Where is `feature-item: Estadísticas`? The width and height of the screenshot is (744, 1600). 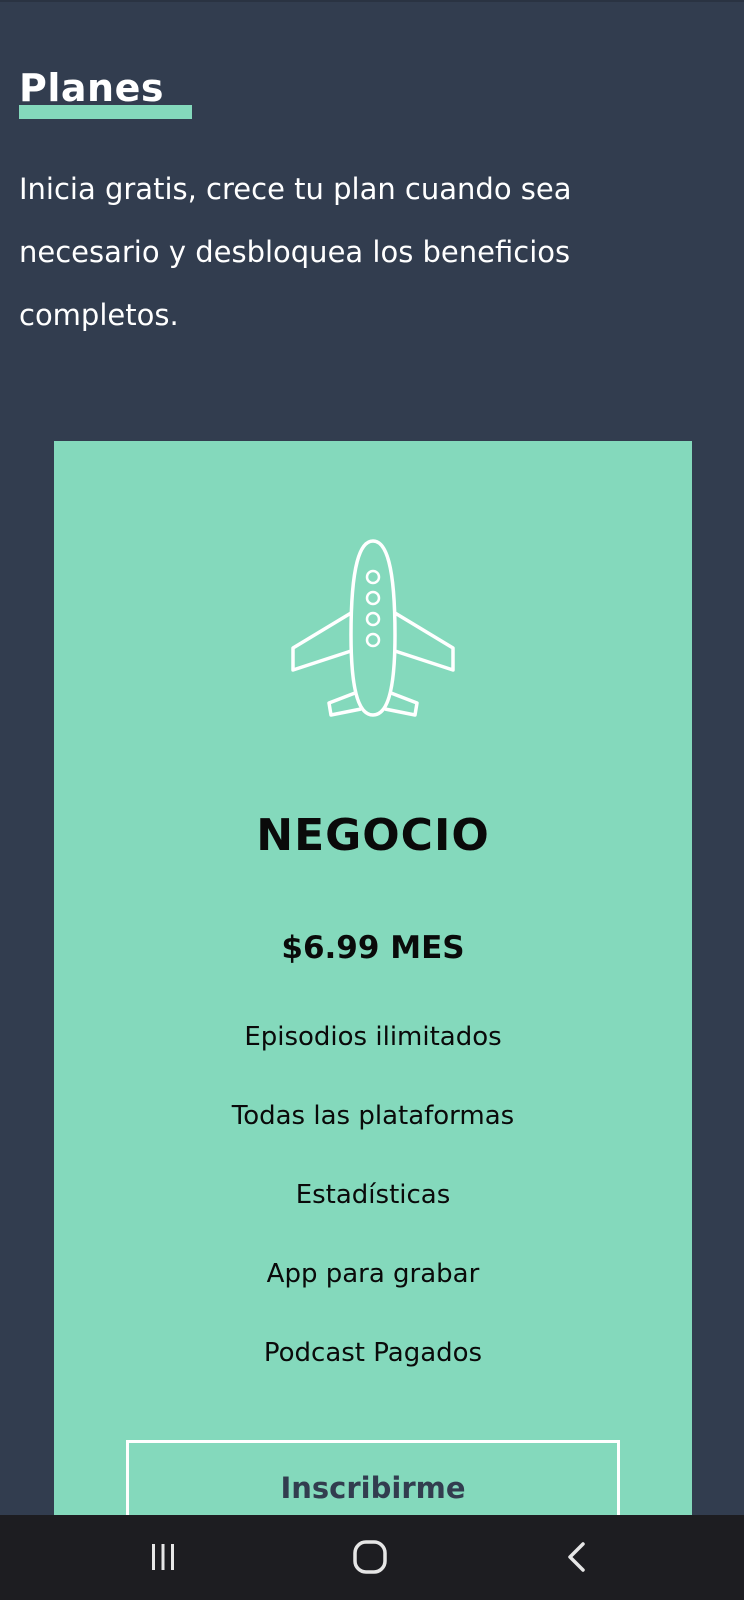 feature-item: Estadísticas is located at coordinates (373, 1195).